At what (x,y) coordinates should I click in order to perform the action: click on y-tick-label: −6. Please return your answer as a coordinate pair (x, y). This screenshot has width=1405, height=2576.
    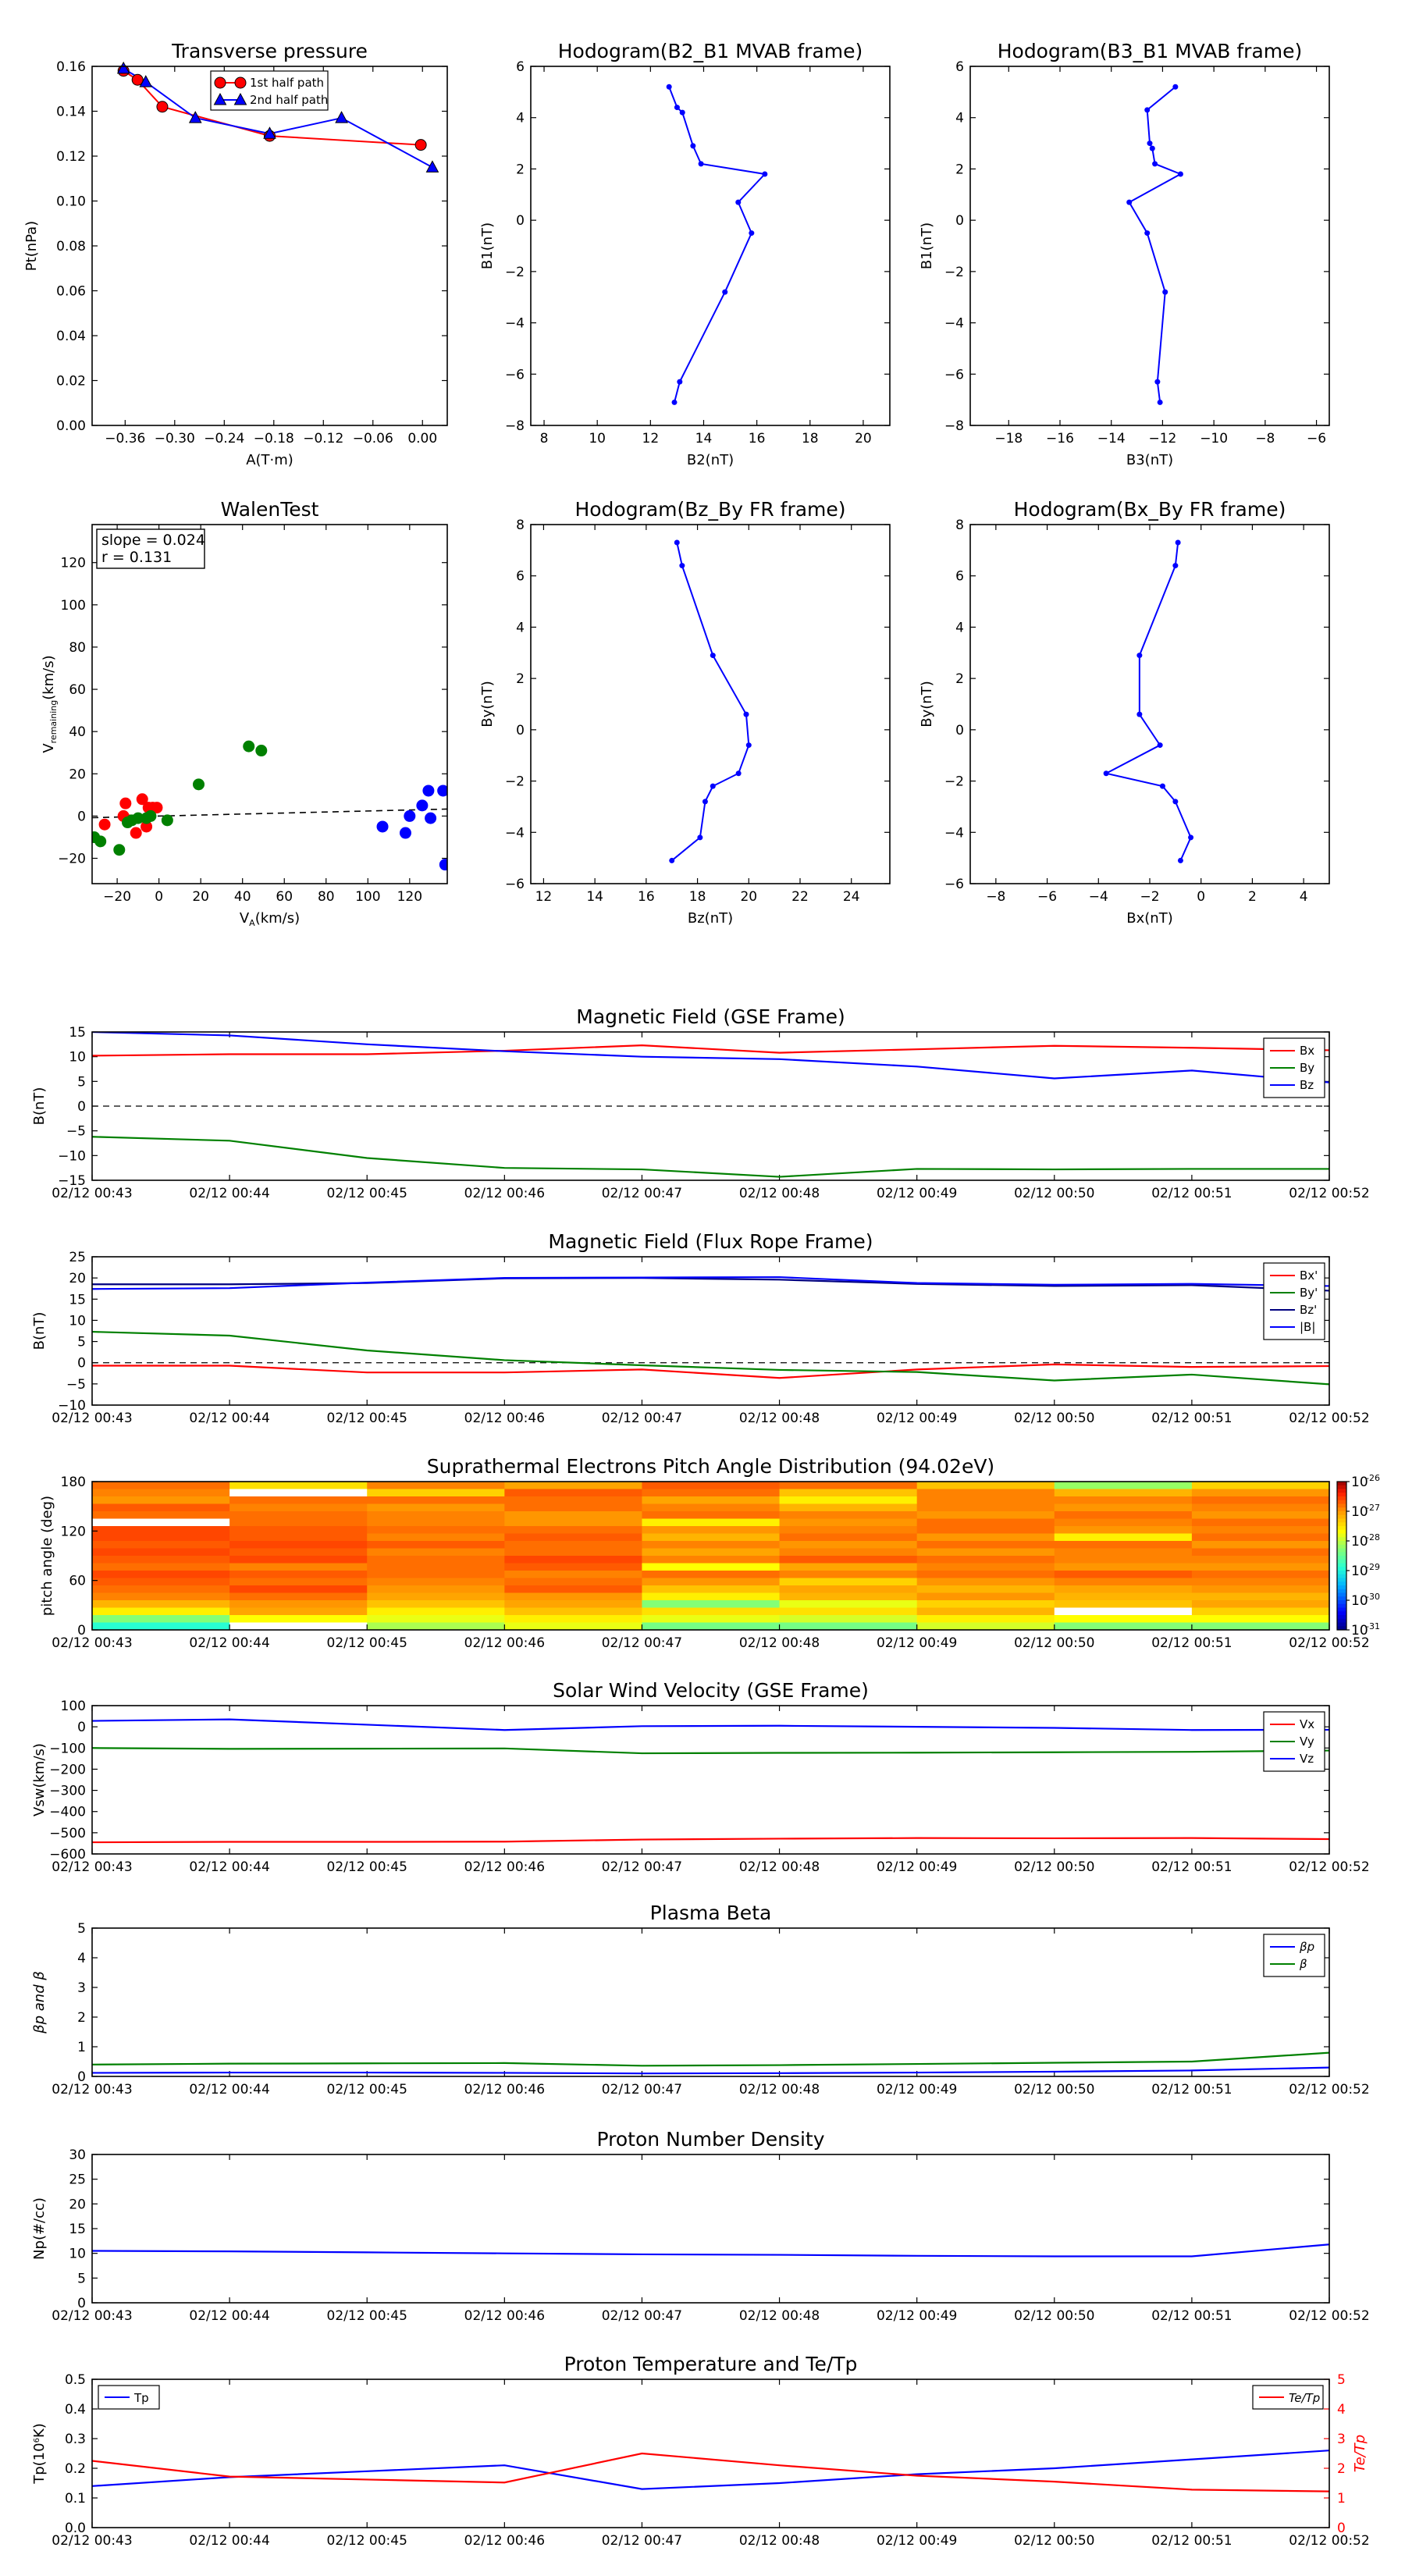
    Looking at the image, I should click on (515, 884).